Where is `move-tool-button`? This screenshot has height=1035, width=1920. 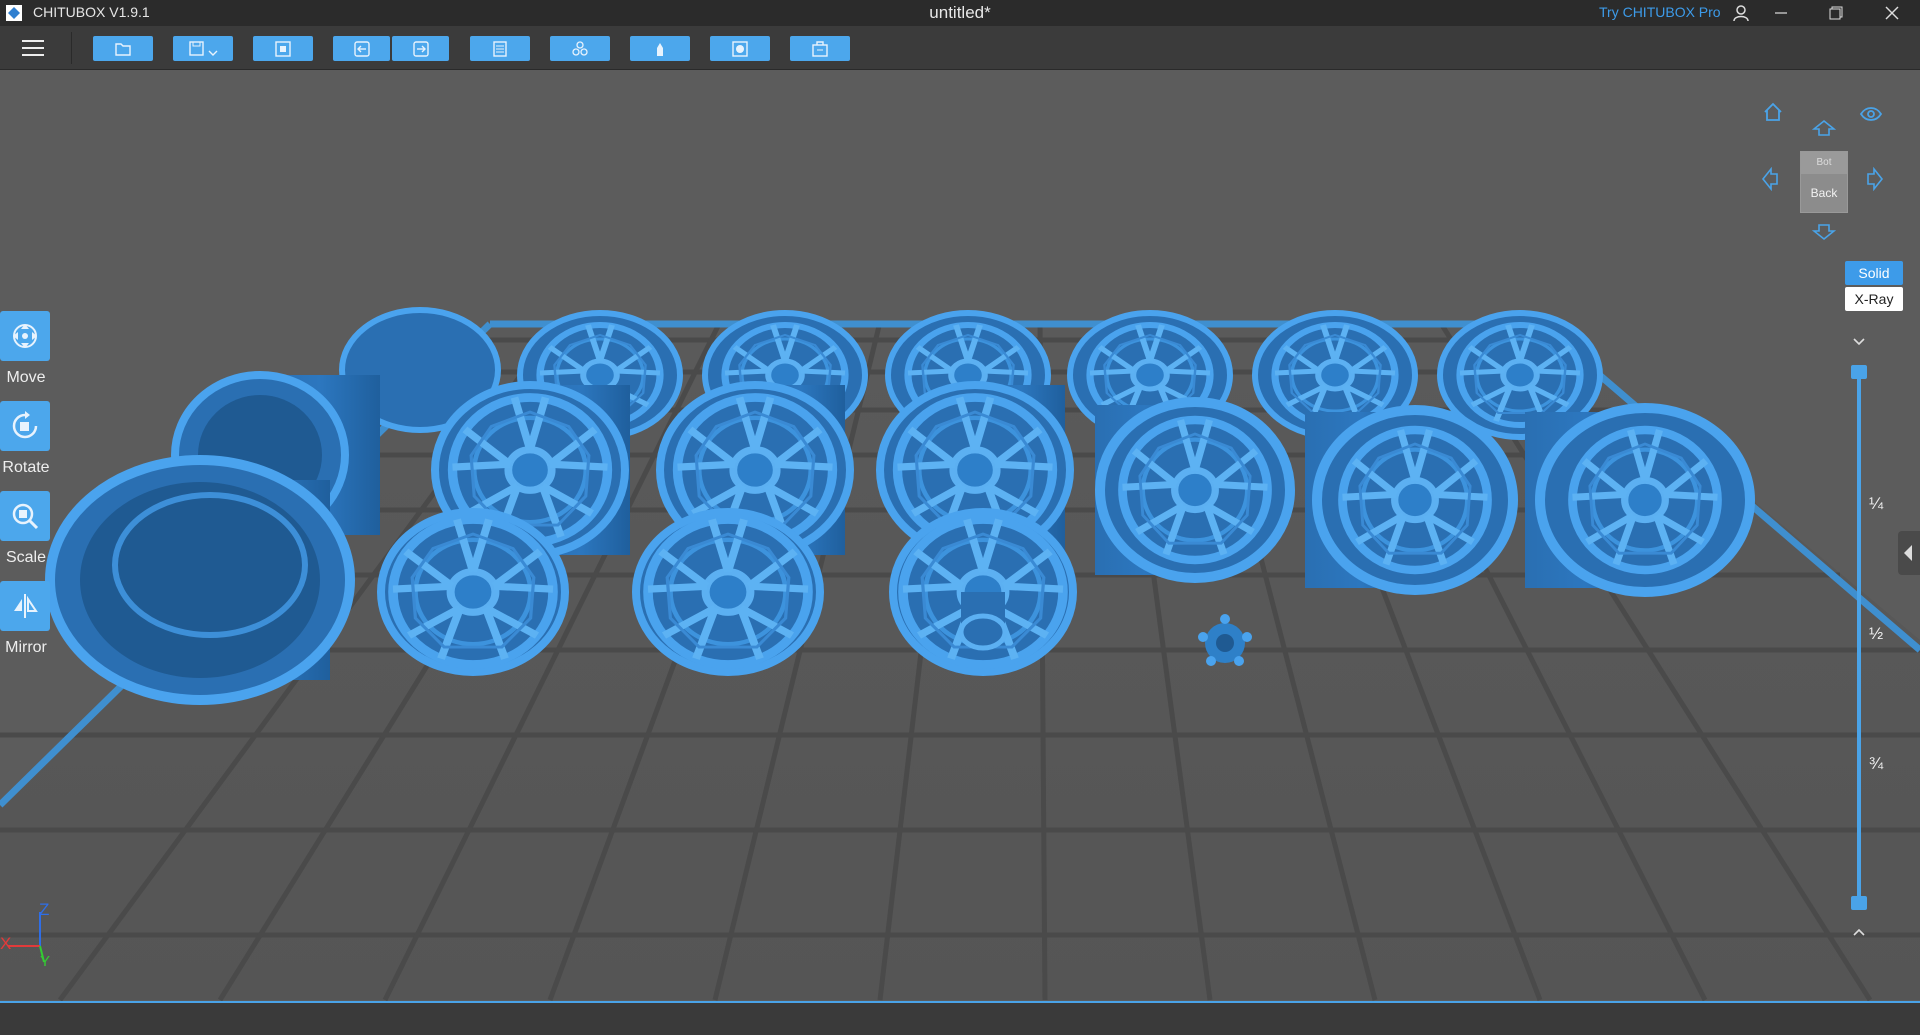
move-tool-button is located at coordinates (25, 336).